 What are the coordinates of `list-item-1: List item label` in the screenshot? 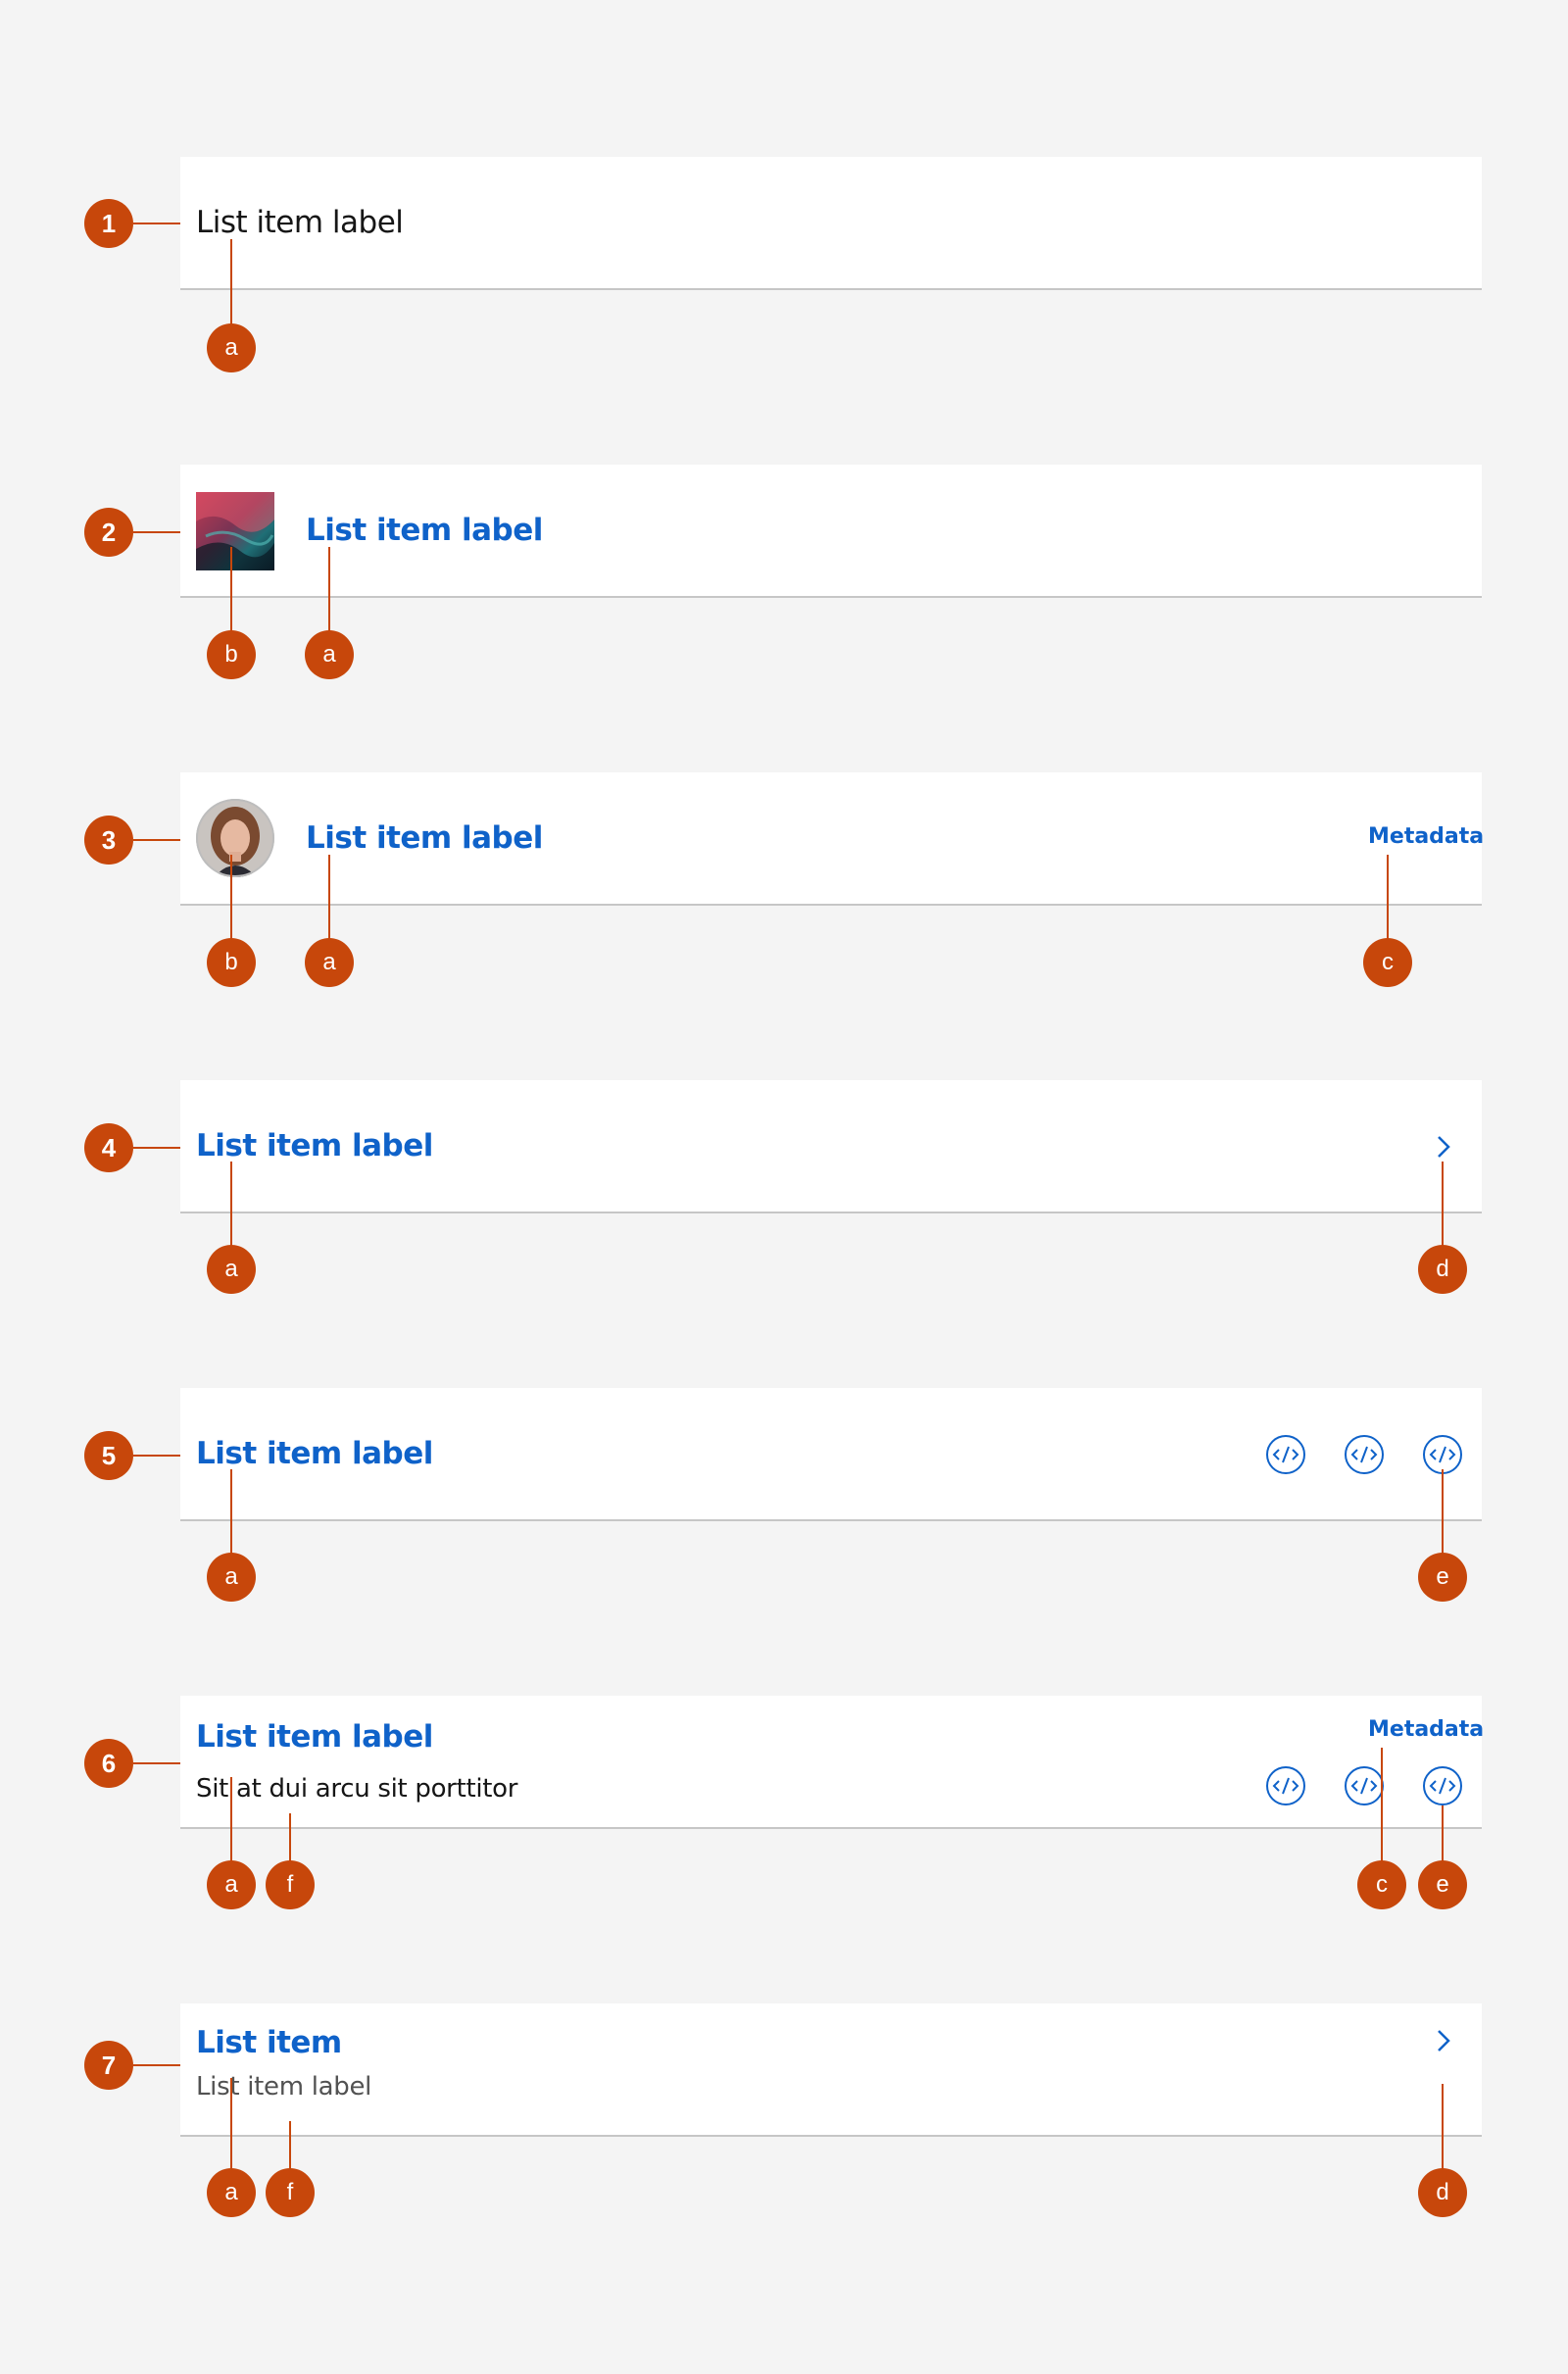 It's located at (831, 223).